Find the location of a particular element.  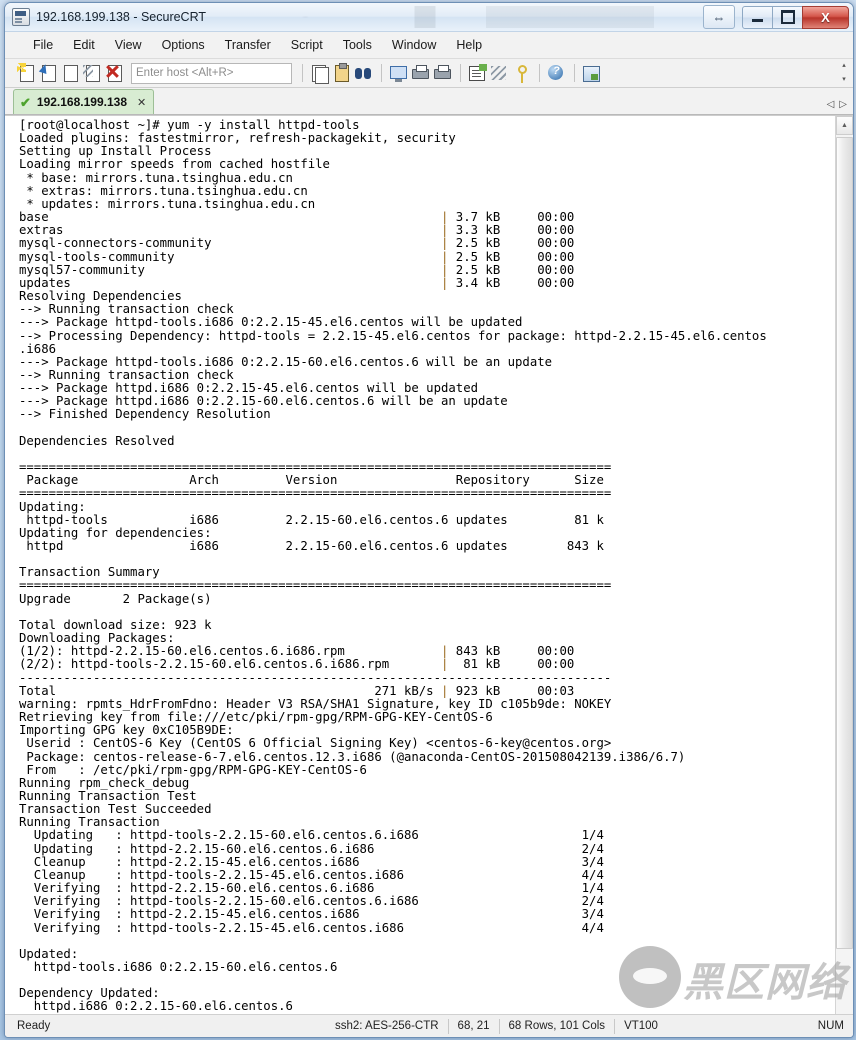

reconnect-icon is located at coordinates (93, 73).